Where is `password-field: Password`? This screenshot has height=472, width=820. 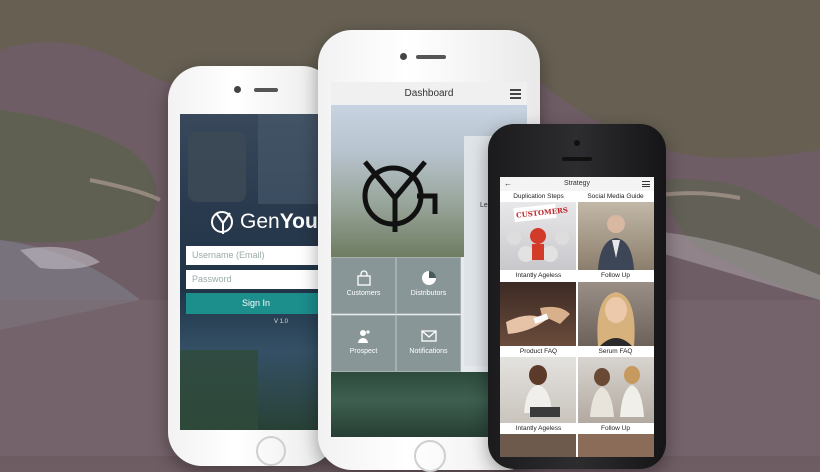 password-field: Password is located at coordinates (256, 279).